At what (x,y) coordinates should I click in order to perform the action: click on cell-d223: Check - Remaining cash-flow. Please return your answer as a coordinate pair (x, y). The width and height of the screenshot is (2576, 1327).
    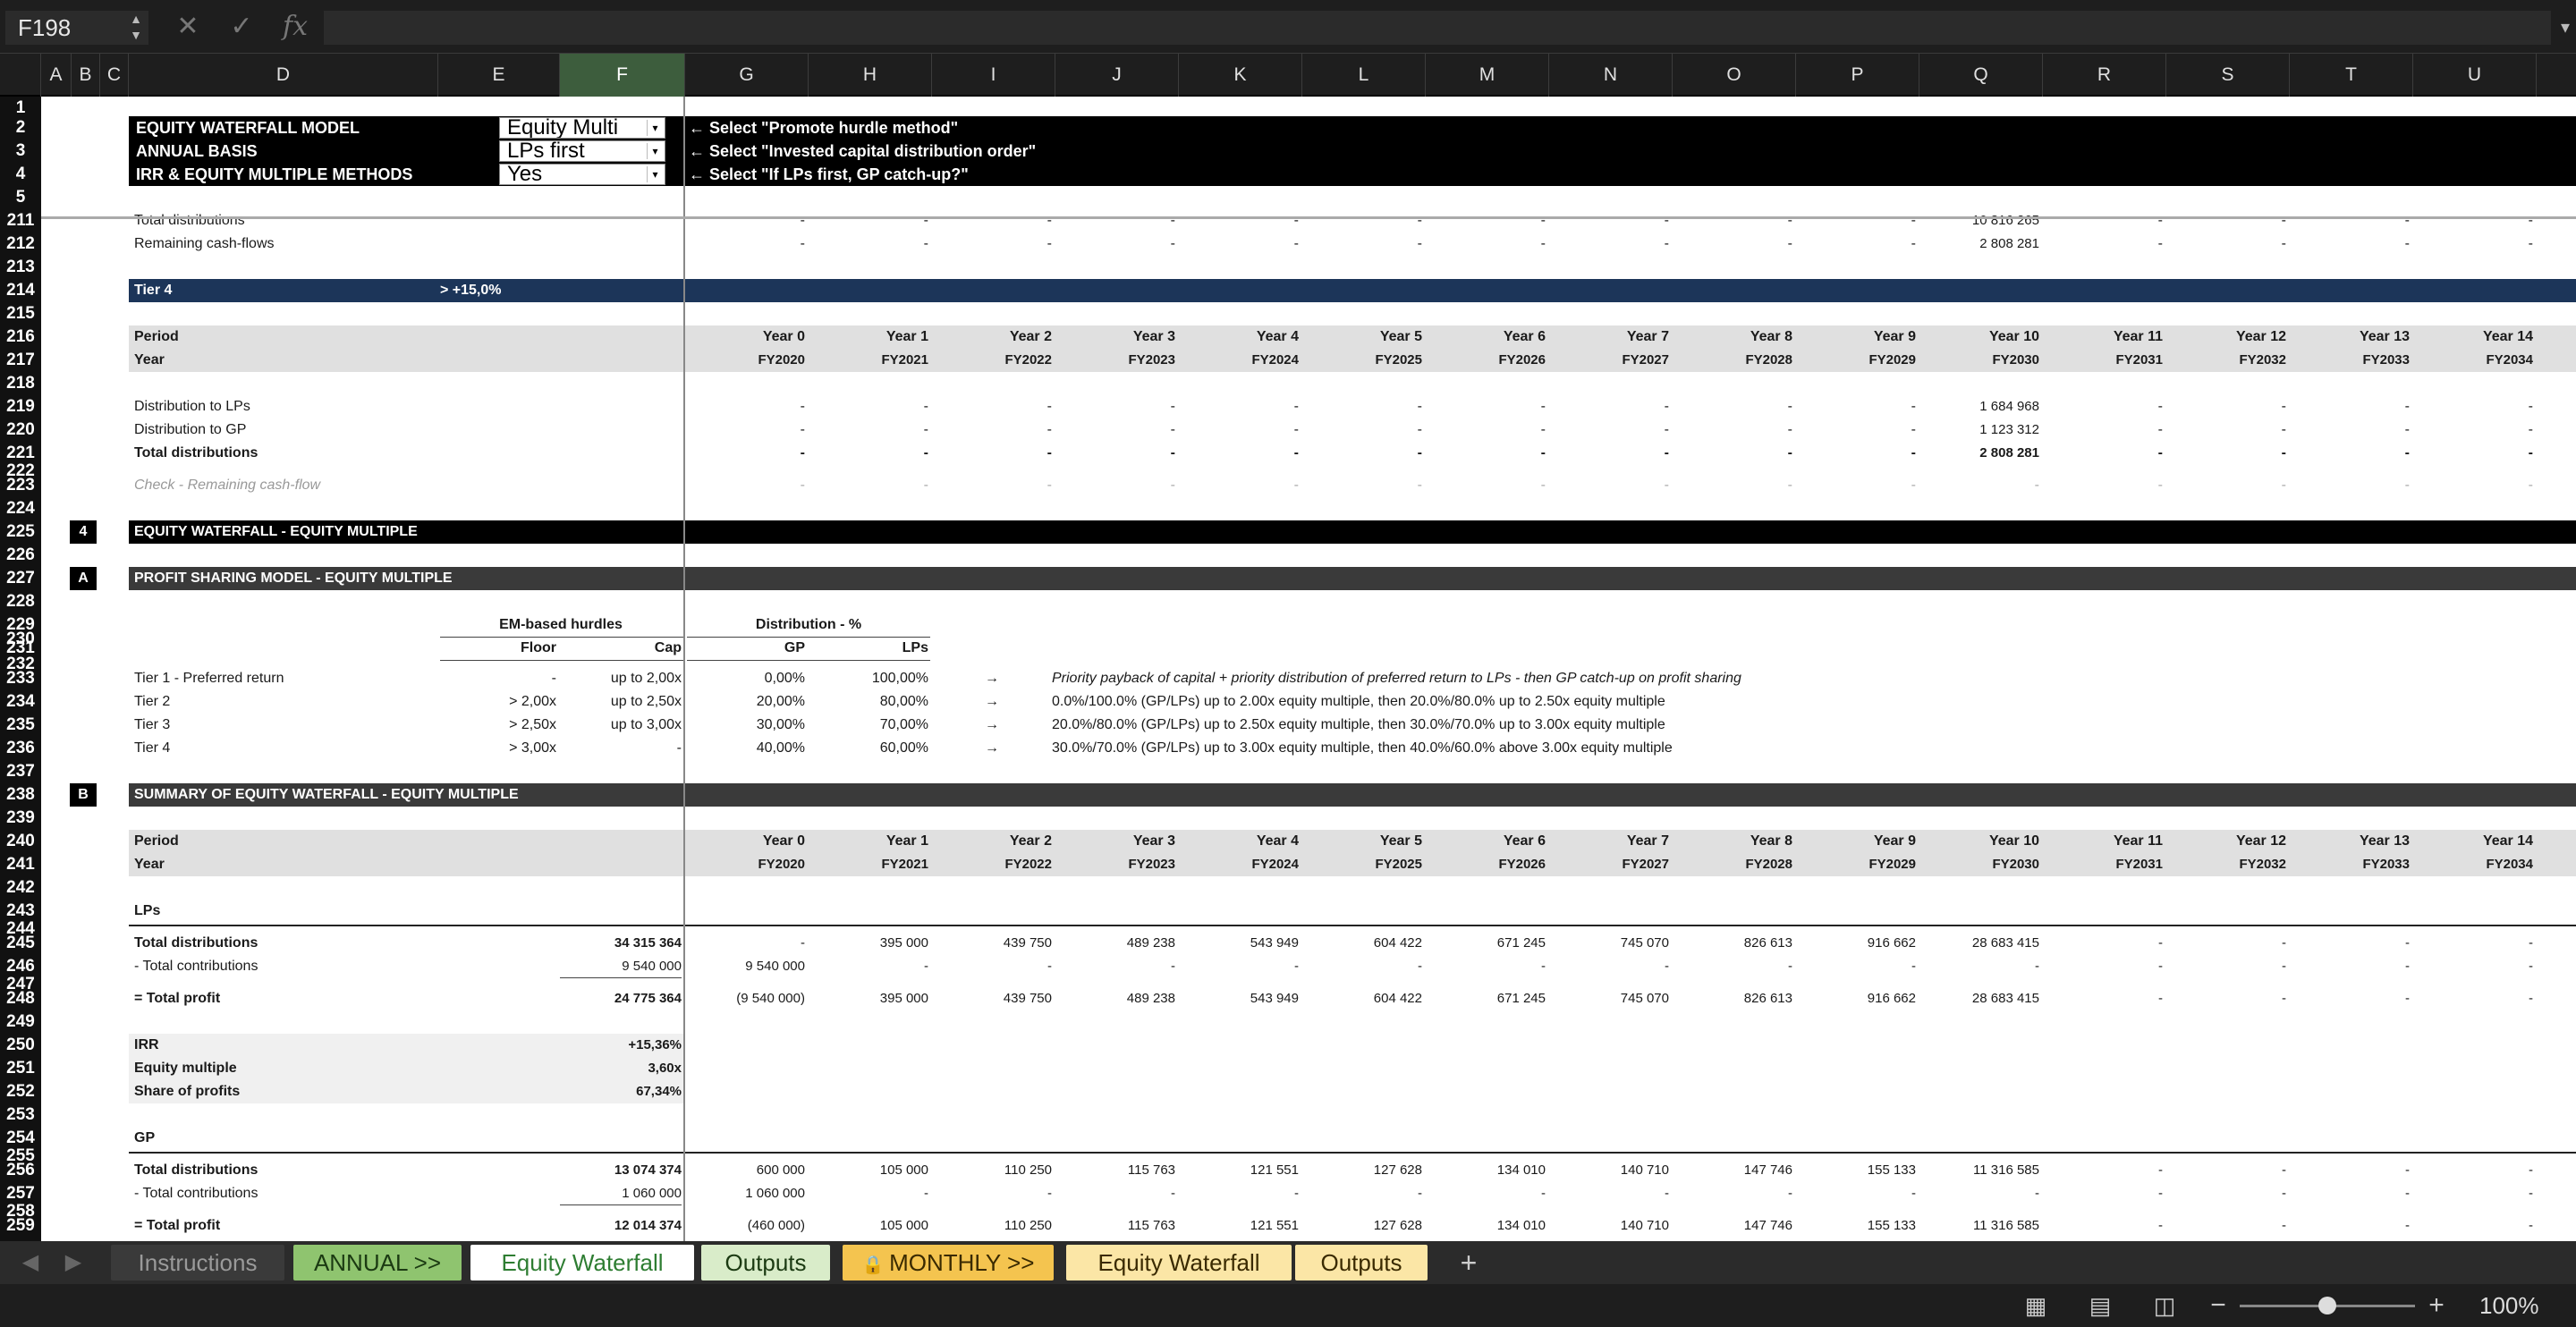
    Looking at the image, I should click on (286, 485).